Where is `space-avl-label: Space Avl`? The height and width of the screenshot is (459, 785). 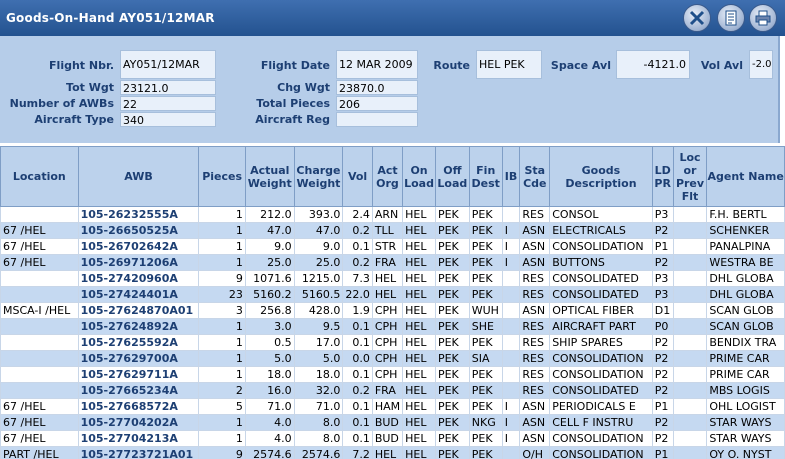 space-avl-label: Space Avl is located at coordinates (580, 65).